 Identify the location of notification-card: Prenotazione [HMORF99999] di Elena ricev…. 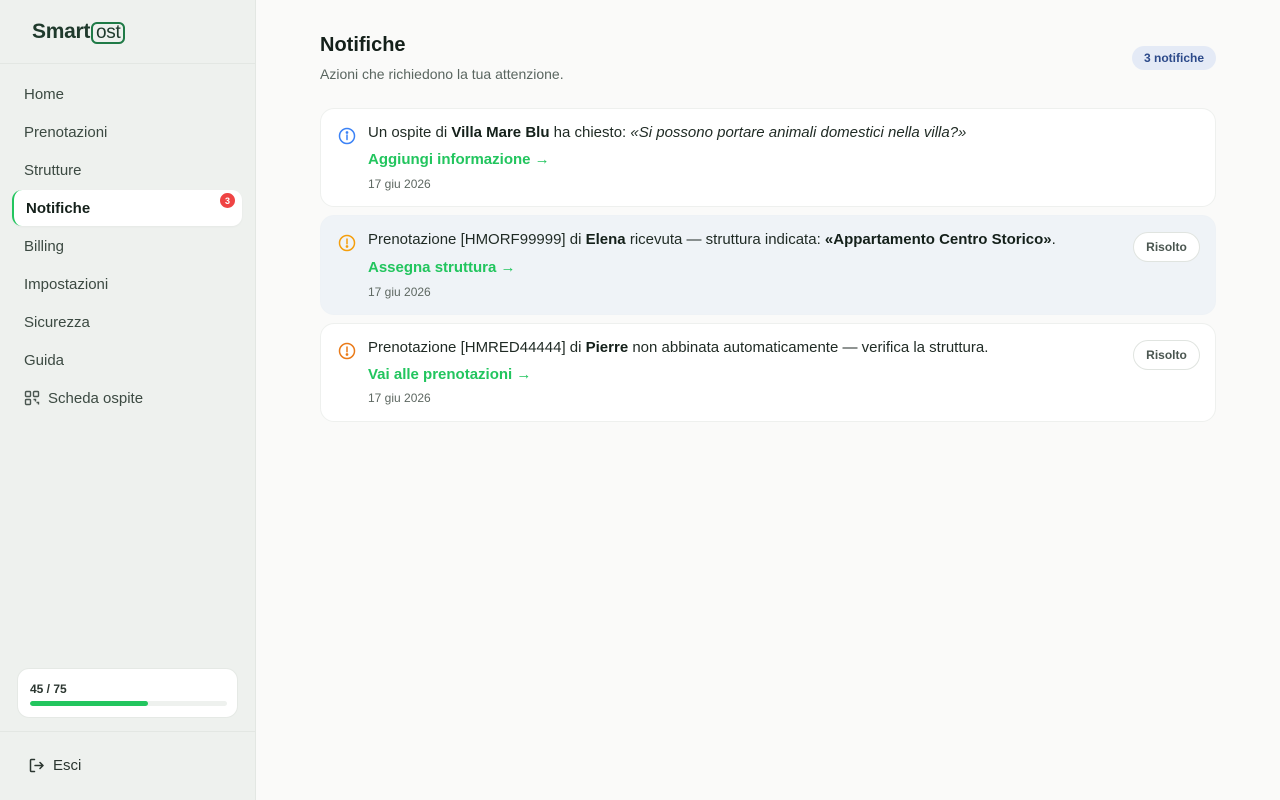
(768, 265).